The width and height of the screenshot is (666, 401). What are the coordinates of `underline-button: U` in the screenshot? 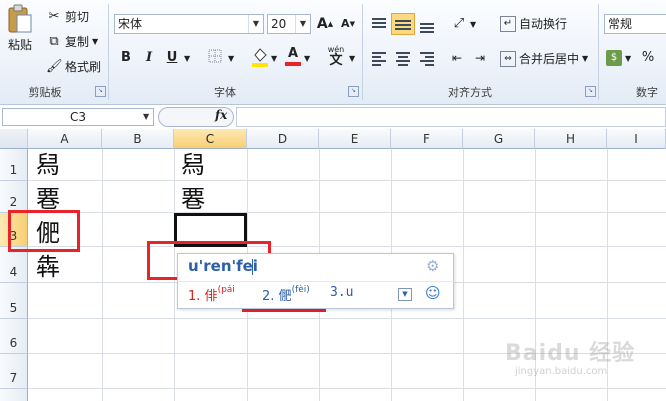 It's located at (172, 58).